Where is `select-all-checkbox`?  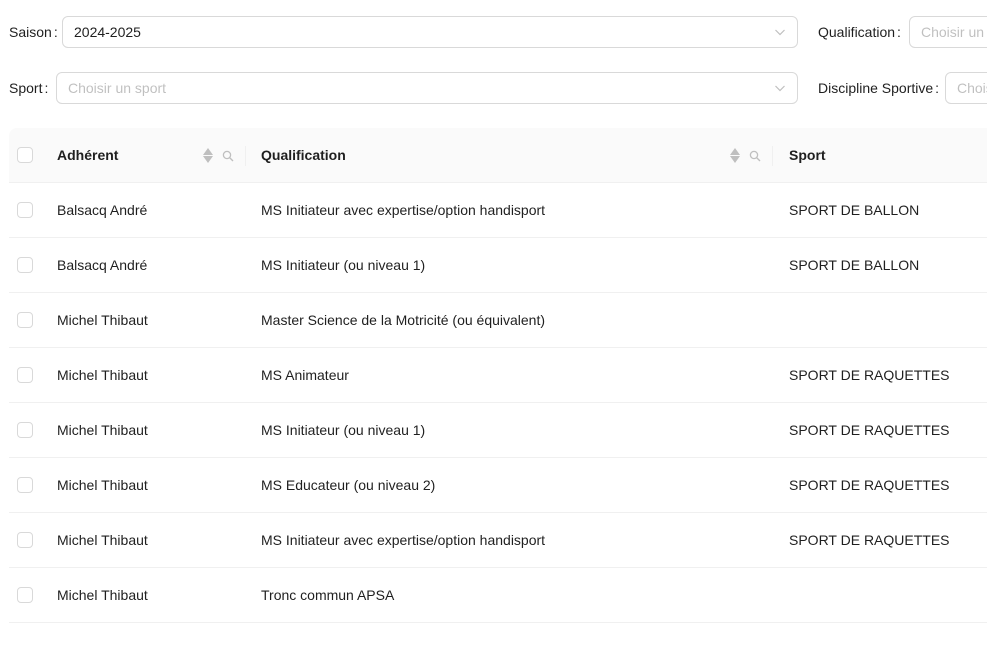
select-all-checkbox is located at coordinates (25, 155).